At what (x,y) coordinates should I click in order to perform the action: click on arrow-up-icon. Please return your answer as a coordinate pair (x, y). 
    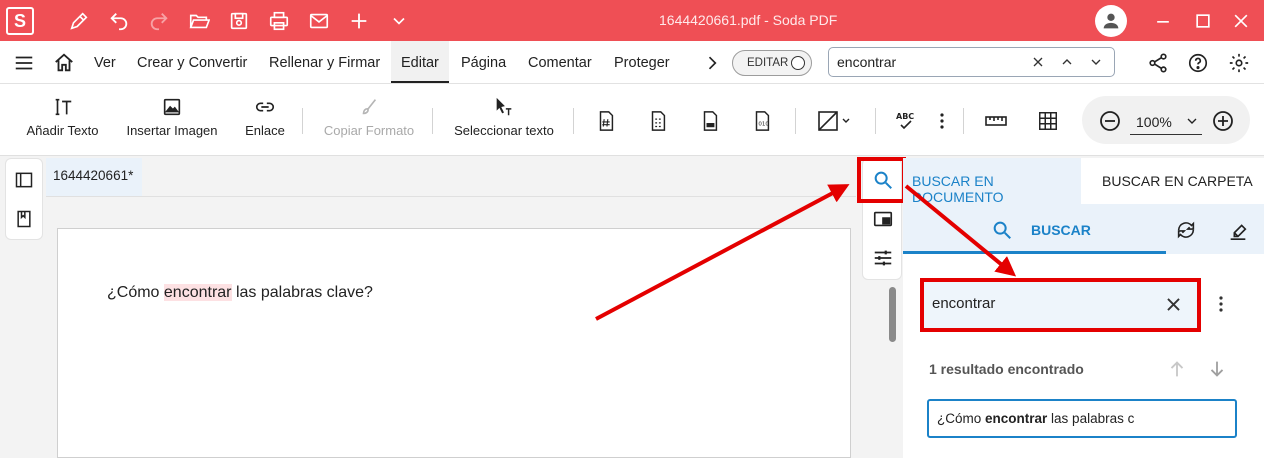
    Looking at the image, I should click on (1177, 369).